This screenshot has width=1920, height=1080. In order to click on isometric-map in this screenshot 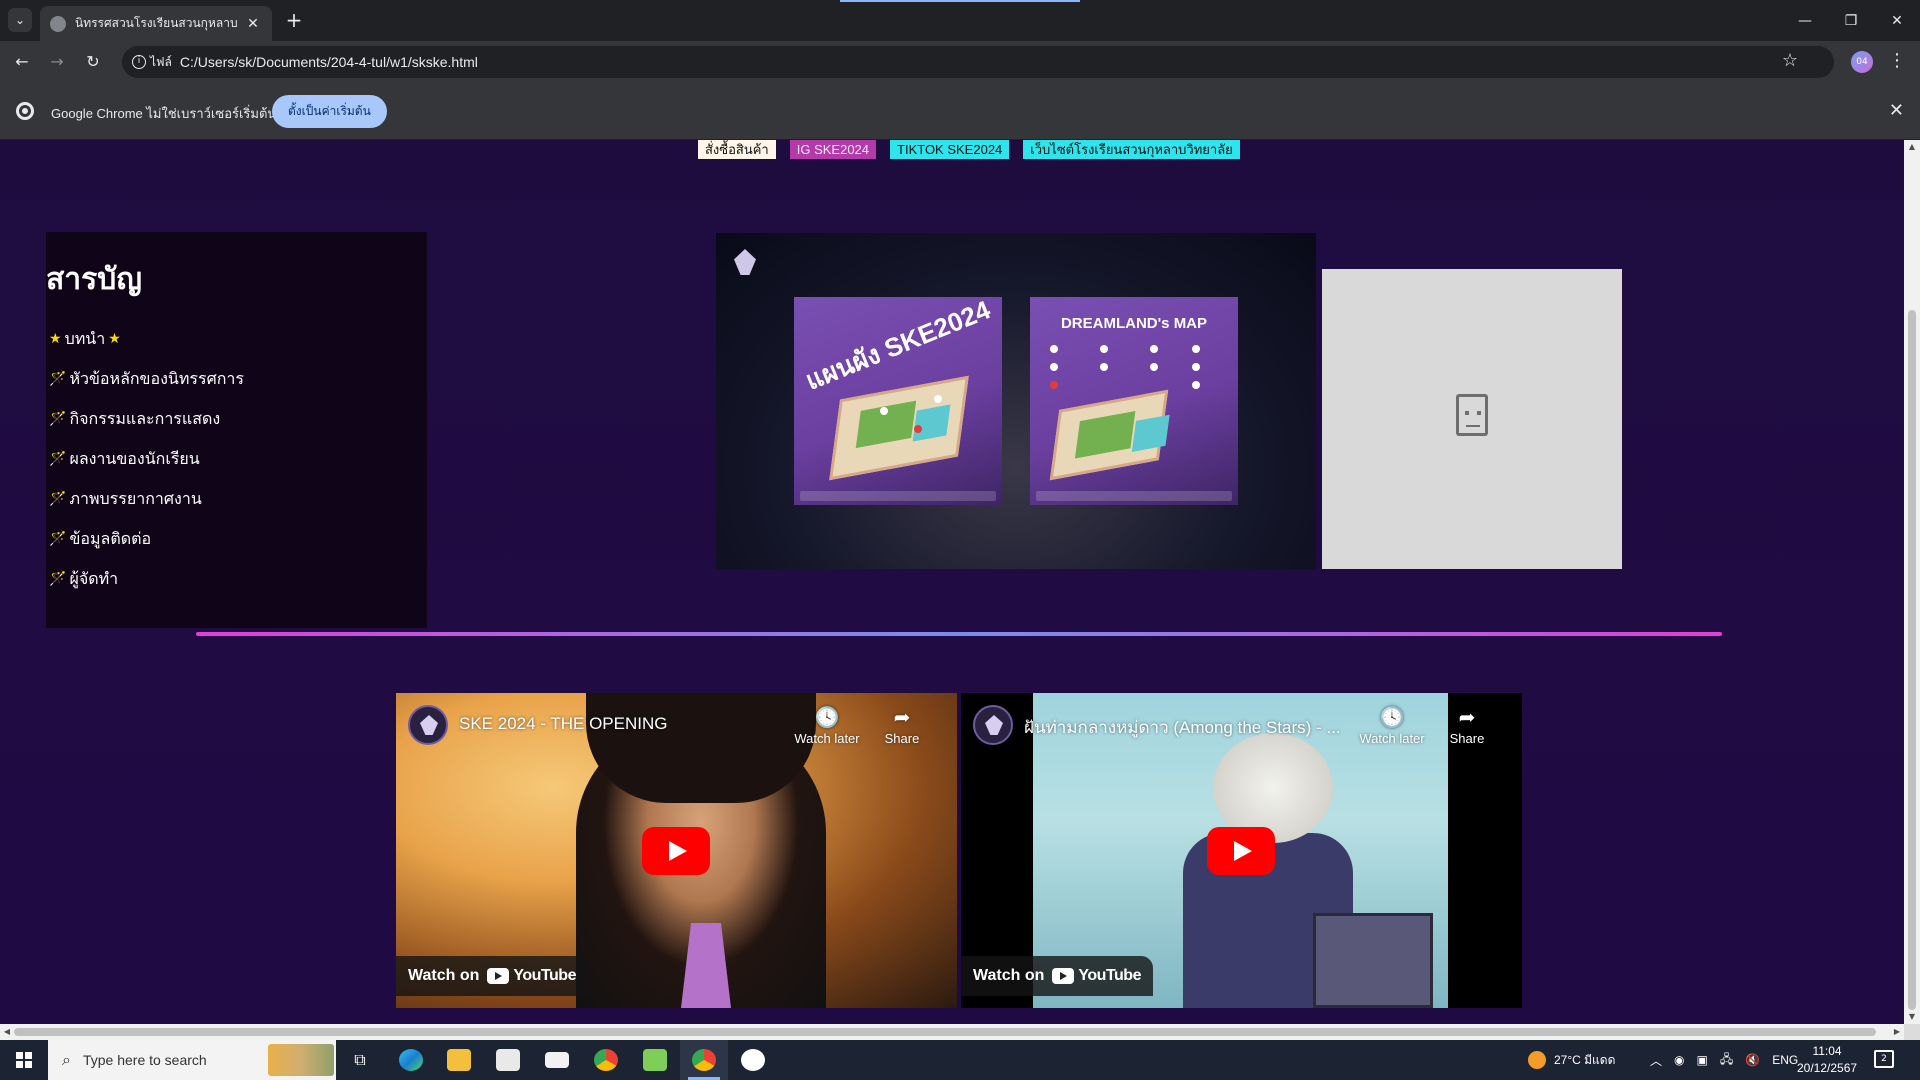, I will do `click(1109, 435)`.